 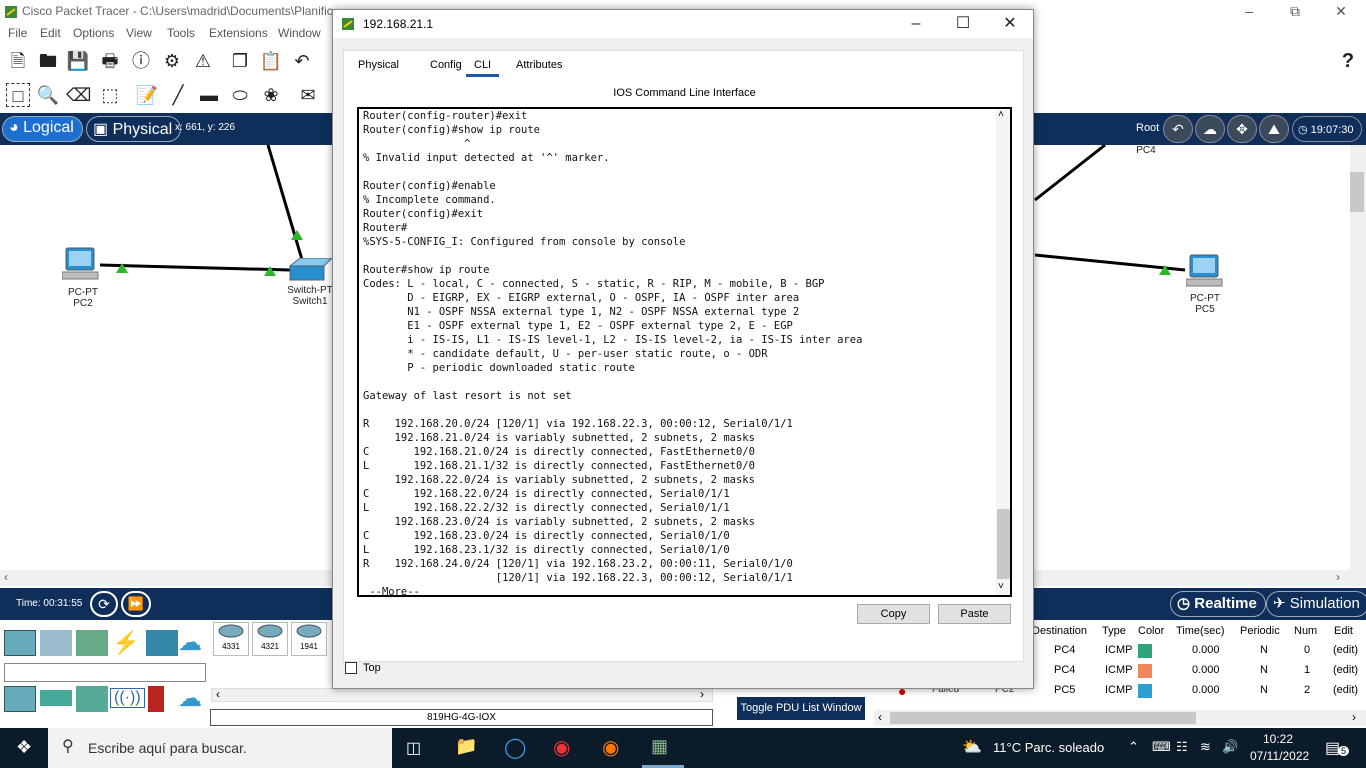 What do you see at coordinates (1003, 544) in the screenshot?
I see `terminal-scroll-thumb` at bounding box center [1003, 544].